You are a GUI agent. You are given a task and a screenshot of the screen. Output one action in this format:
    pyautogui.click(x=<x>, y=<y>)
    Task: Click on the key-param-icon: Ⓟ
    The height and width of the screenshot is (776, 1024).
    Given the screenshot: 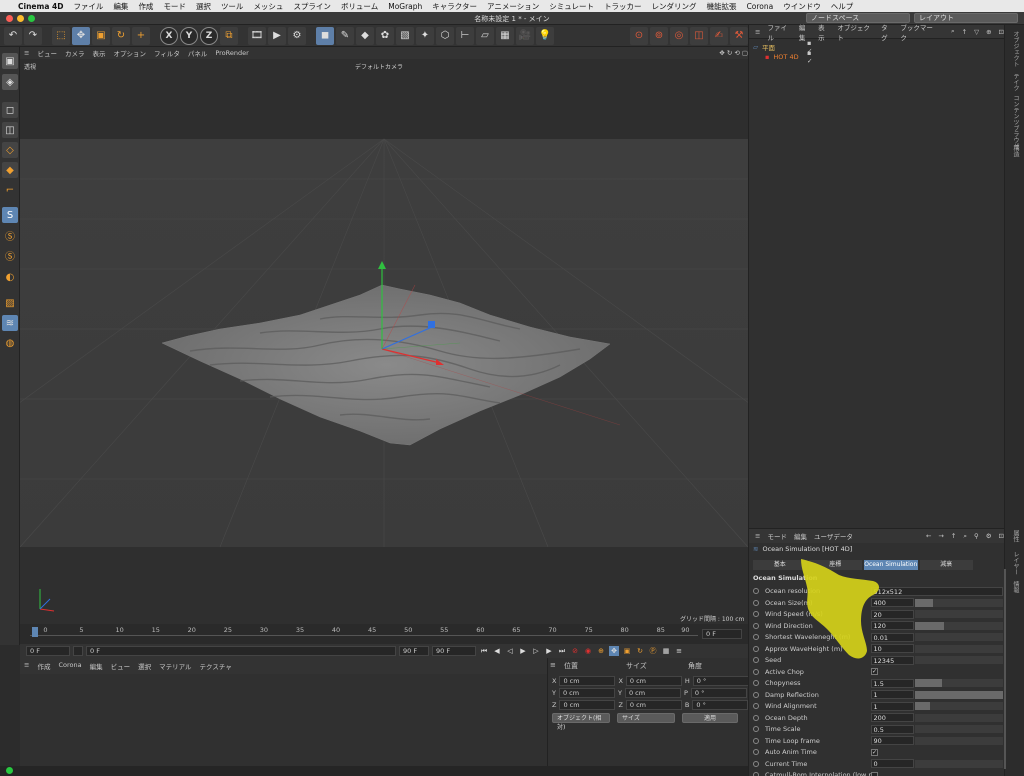 What is the action you would take?
    pyautogui.click(x=653, y=651)
    